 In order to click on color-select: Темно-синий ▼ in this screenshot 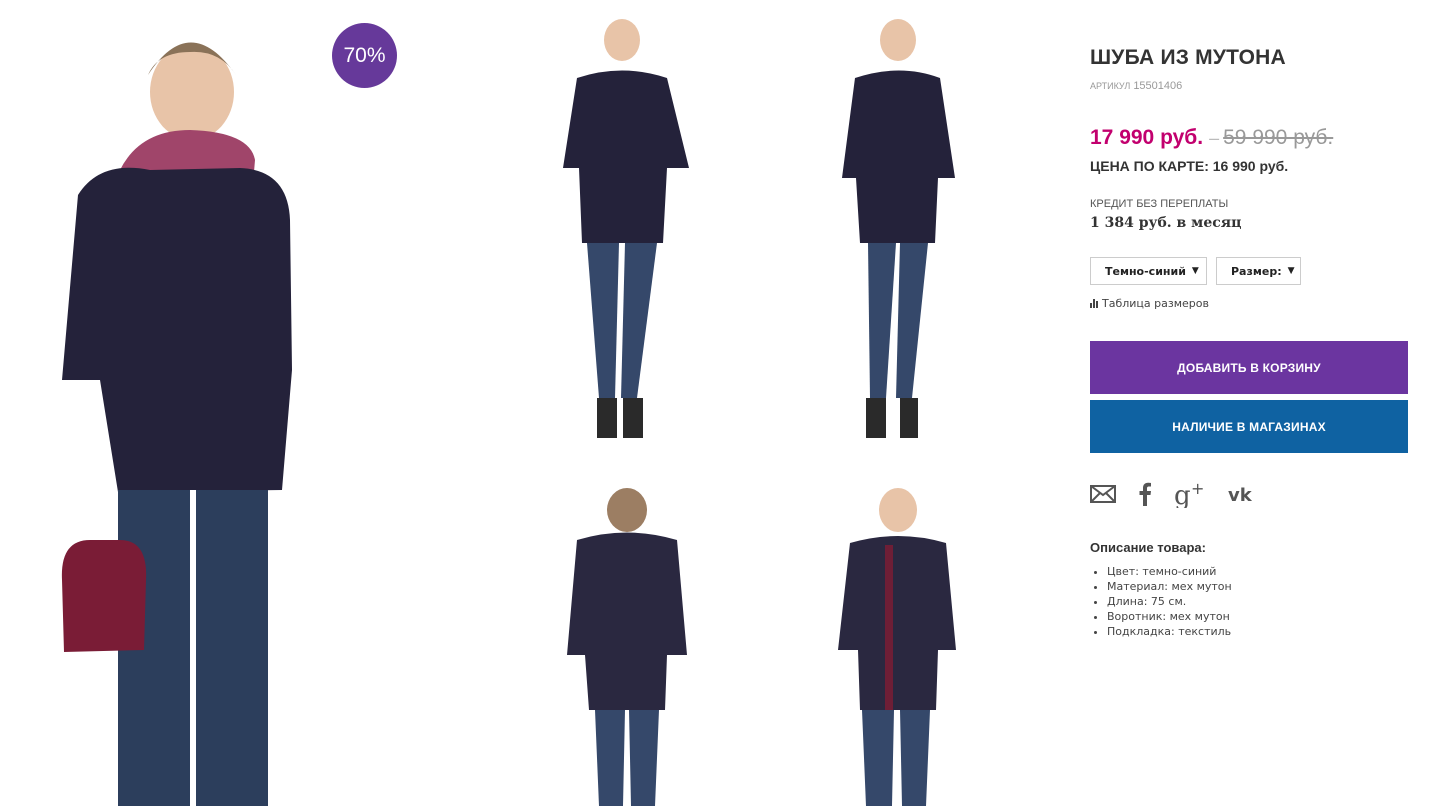, I will do `click(1148, 271)`.